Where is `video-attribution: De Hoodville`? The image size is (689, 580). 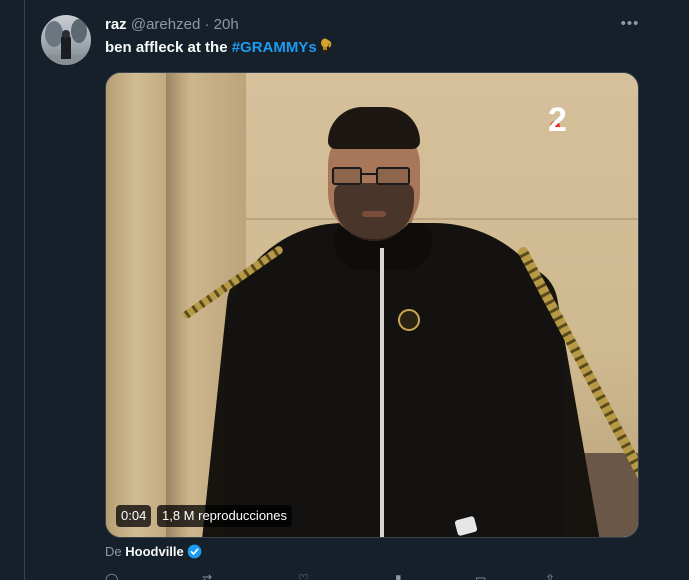 video-attribution: De Hoodville is located at coordinates (153, 552).